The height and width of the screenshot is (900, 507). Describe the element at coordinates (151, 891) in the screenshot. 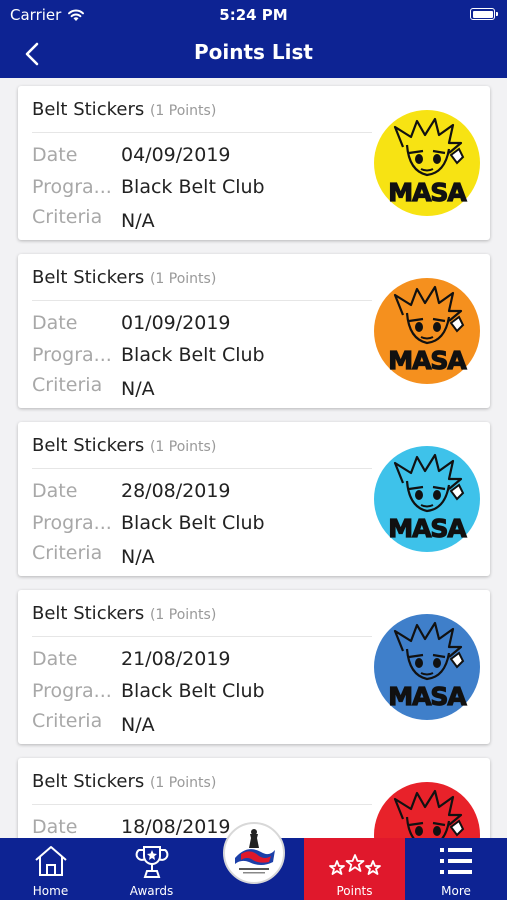

I see `tab-awards-label: Awards` at that location.